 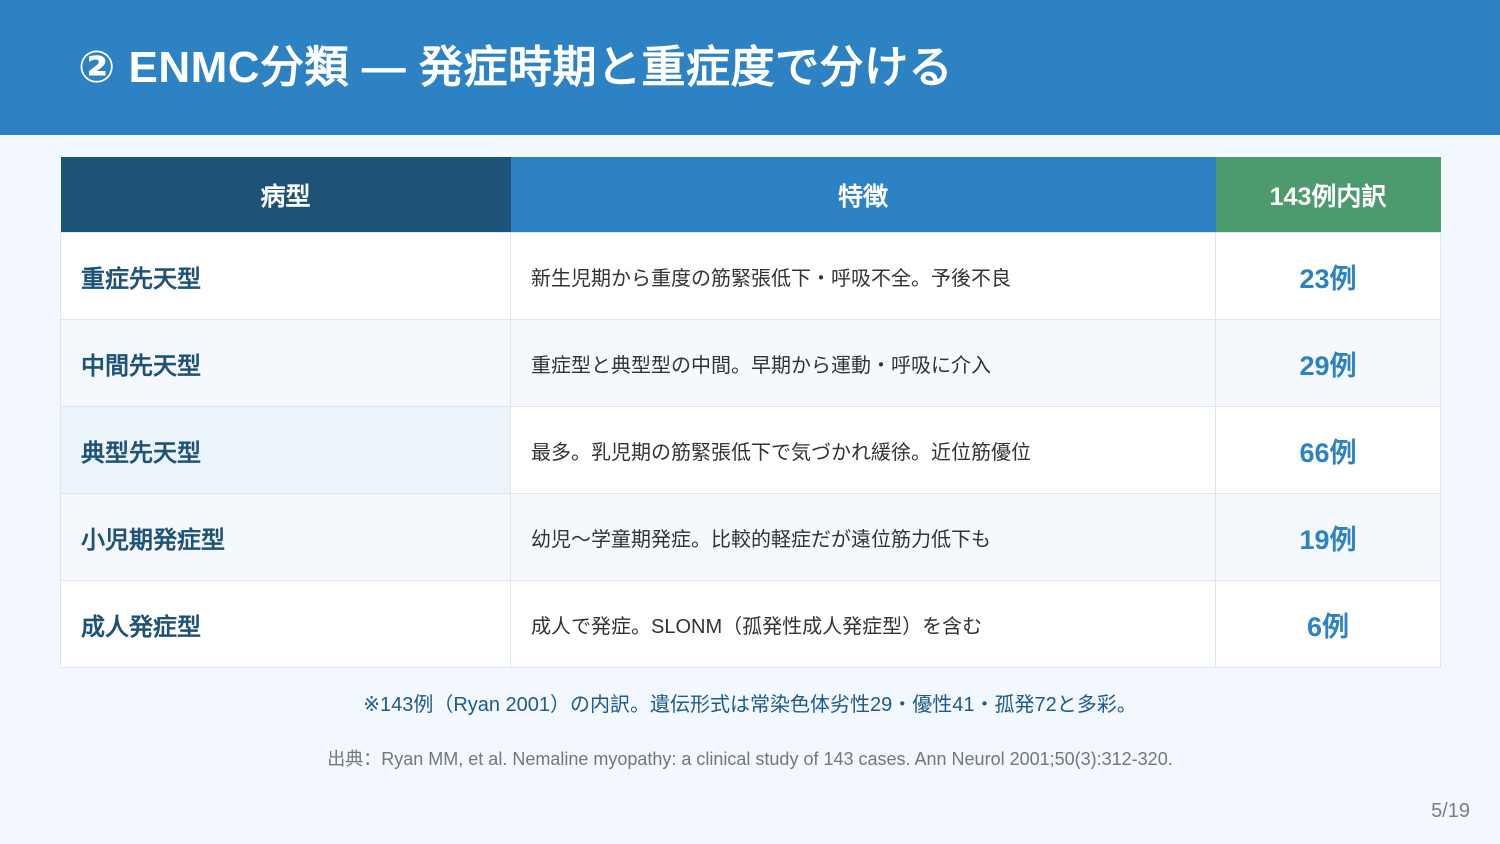 I want to click on header-type: 病型, so click(x=285, y=195).